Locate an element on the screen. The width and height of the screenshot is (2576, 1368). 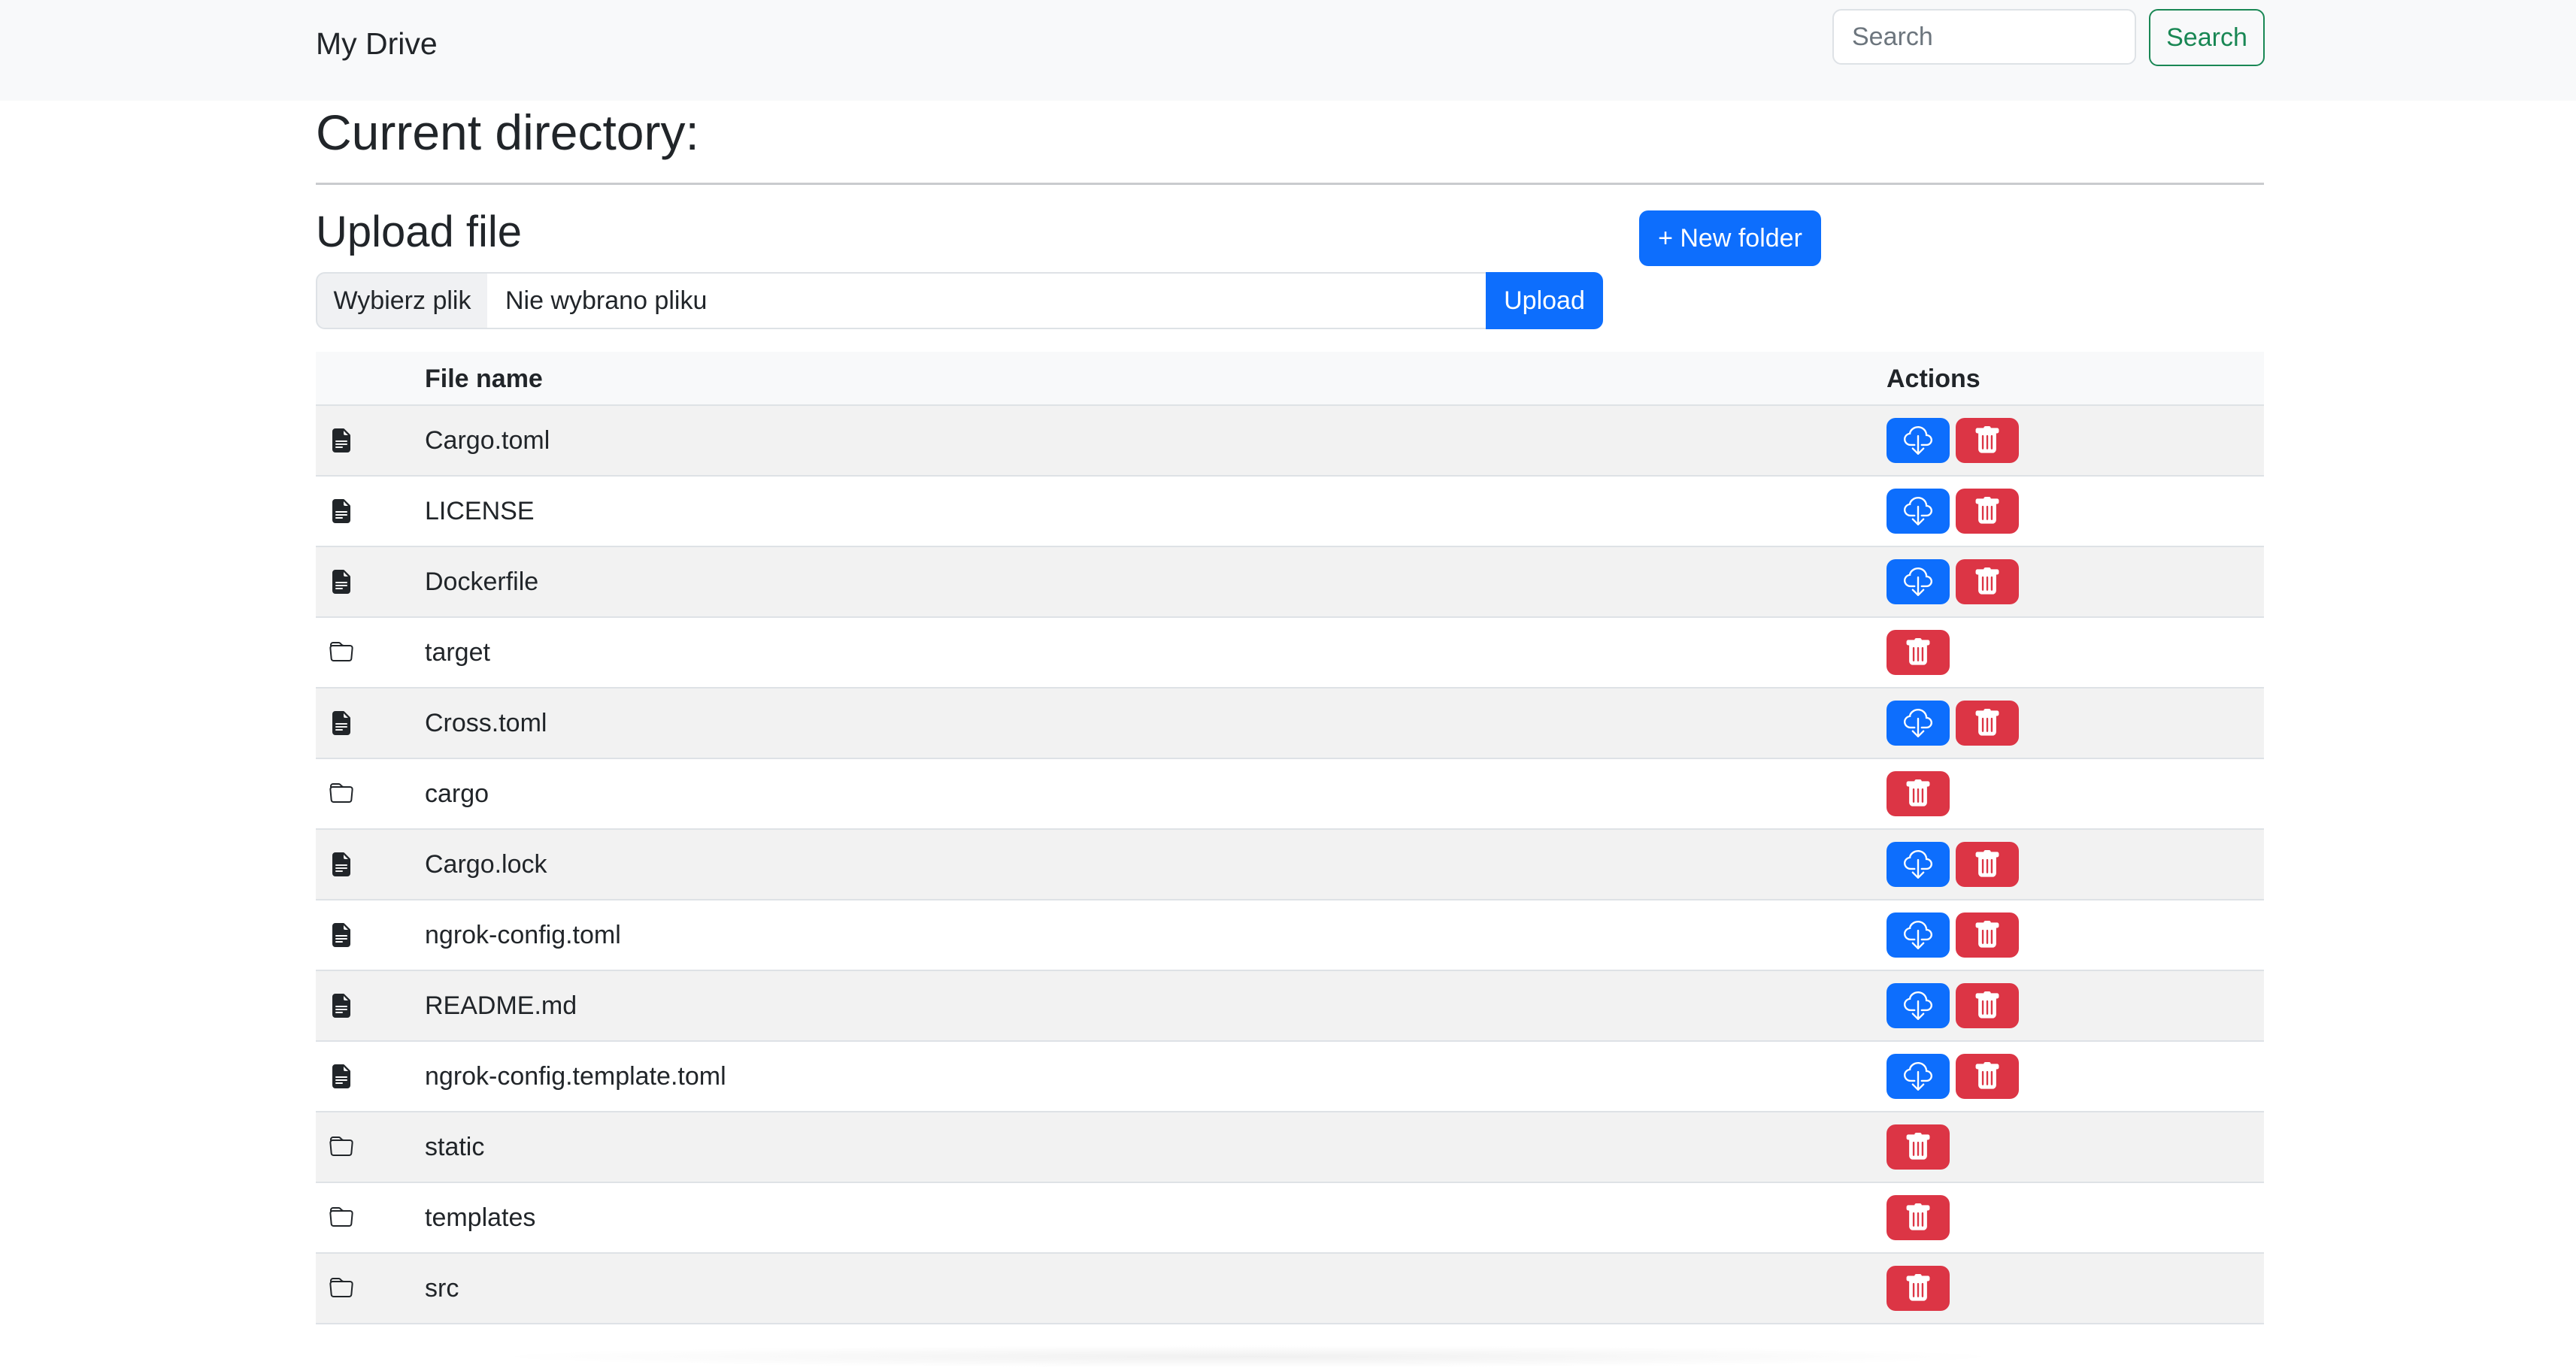
current-directory-heading: Current directory: is located at coordinates (508, 132).